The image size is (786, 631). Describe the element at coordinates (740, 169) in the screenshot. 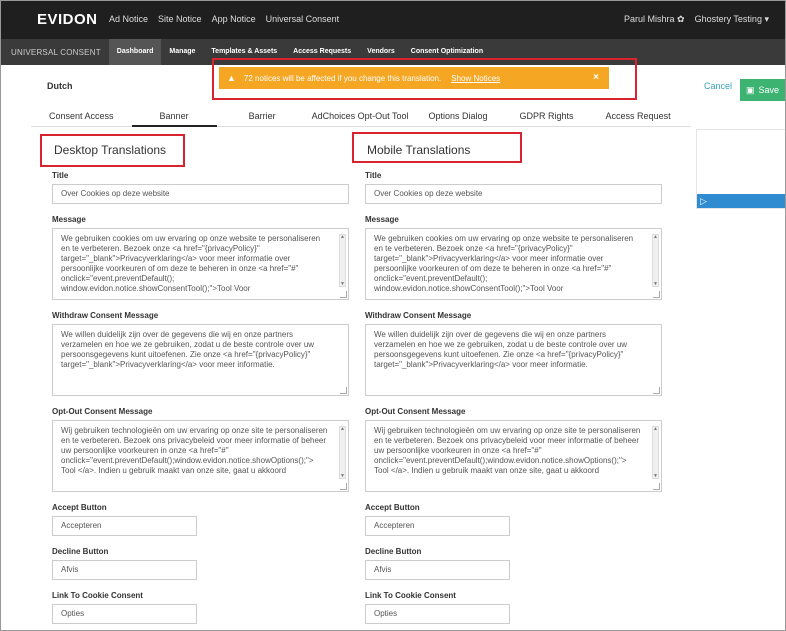

I see `banner-preview: ▷` at that location.